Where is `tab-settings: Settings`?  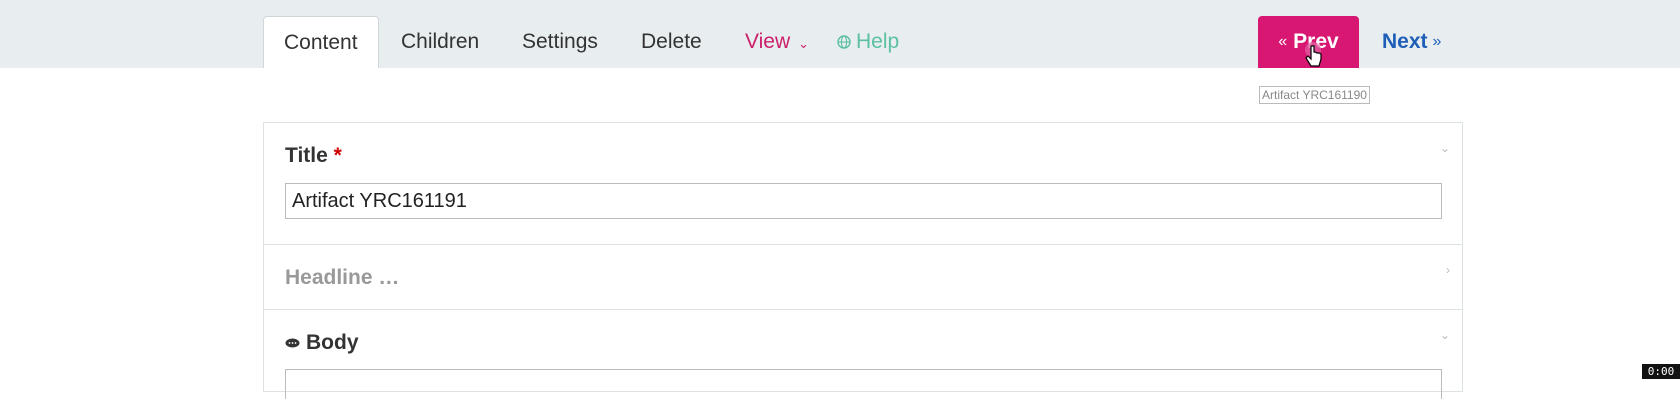
tab-settings: Settings is located at coordinates (560, 42).